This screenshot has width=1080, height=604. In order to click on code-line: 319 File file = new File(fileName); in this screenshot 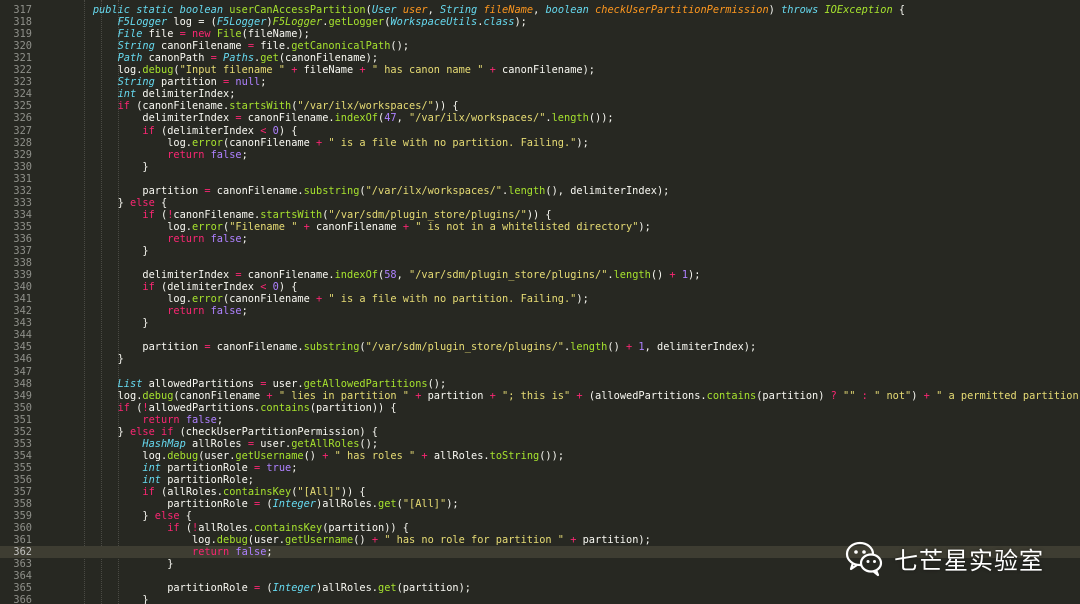, I will do `click(540, 34)`.